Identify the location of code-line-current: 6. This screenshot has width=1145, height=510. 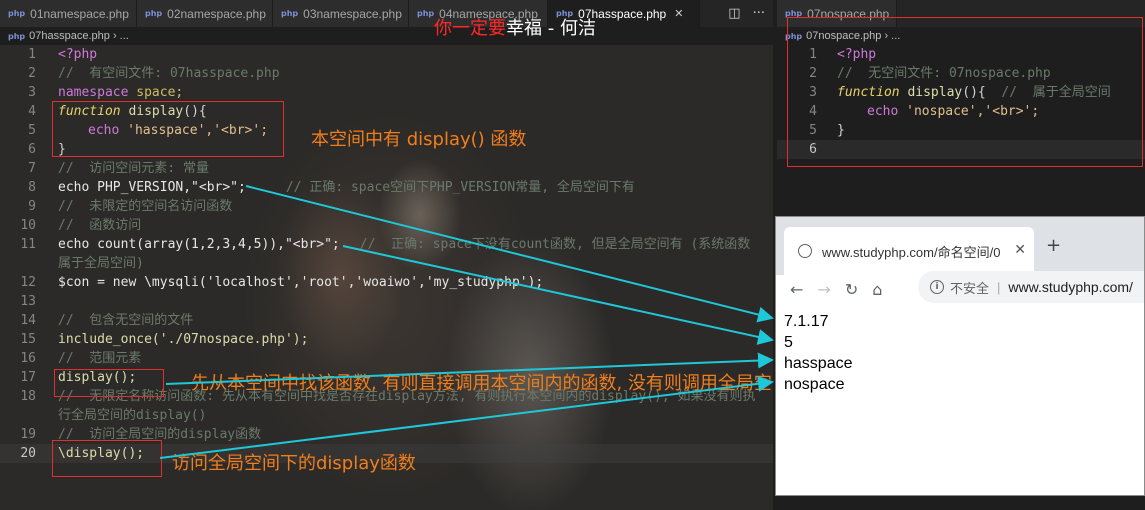
(961, 149).